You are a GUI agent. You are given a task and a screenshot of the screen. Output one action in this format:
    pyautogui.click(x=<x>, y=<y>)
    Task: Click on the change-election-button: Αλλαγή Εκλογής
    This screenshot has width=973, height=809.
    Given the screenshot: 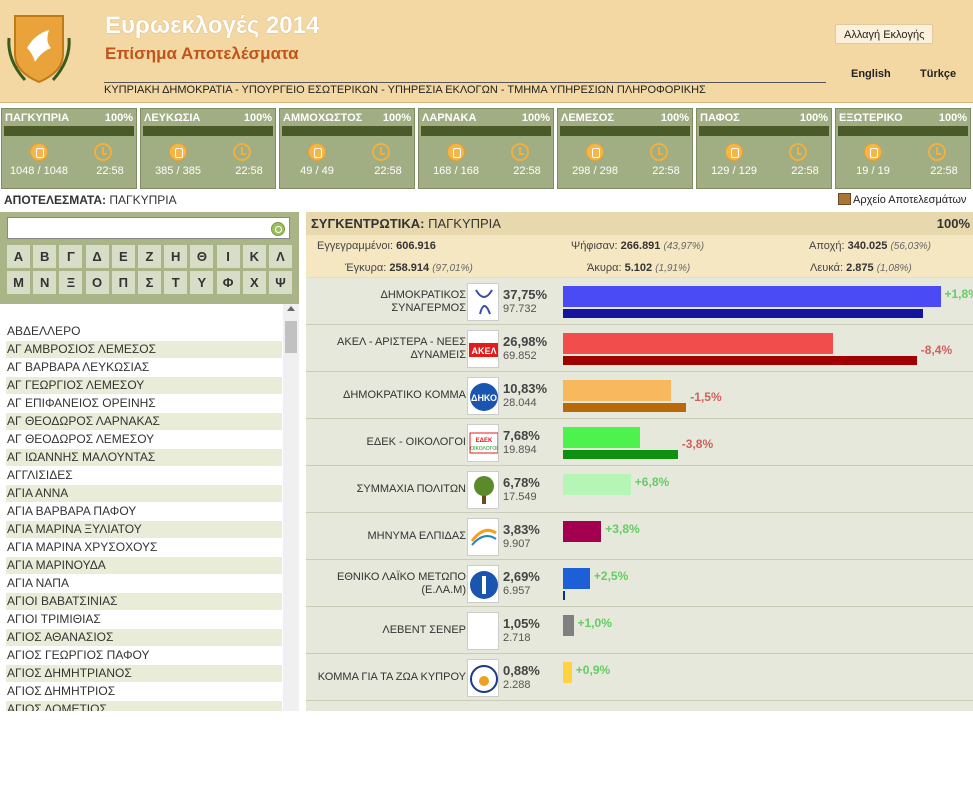 What is the action you would take?
    pyautogui.click(x=884, y=34)
    